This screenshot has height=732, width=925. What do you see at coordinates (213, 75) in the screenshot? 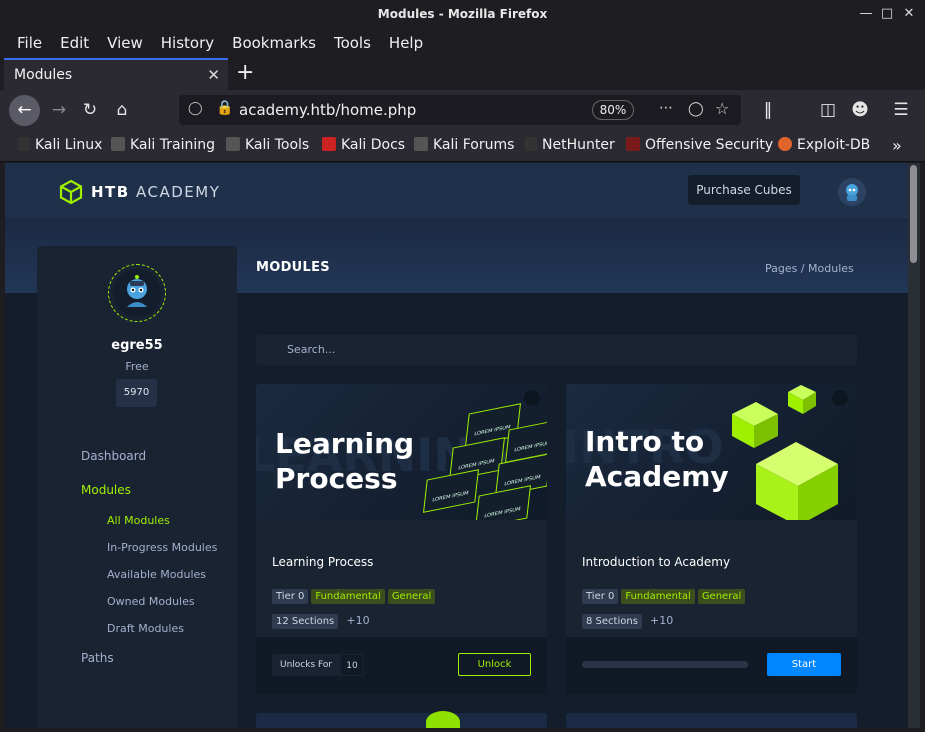
I see `close-tab-icon: ✕` at bounding box center [213, 75].